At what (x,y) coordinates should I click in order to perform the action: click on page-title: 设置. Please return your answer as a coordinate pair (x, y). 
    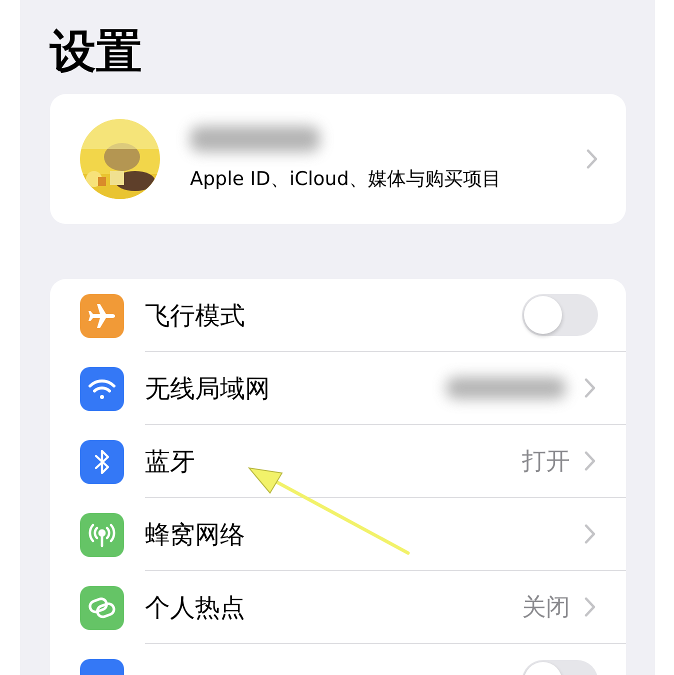
    Looking at the image, I should click on (96, 51).